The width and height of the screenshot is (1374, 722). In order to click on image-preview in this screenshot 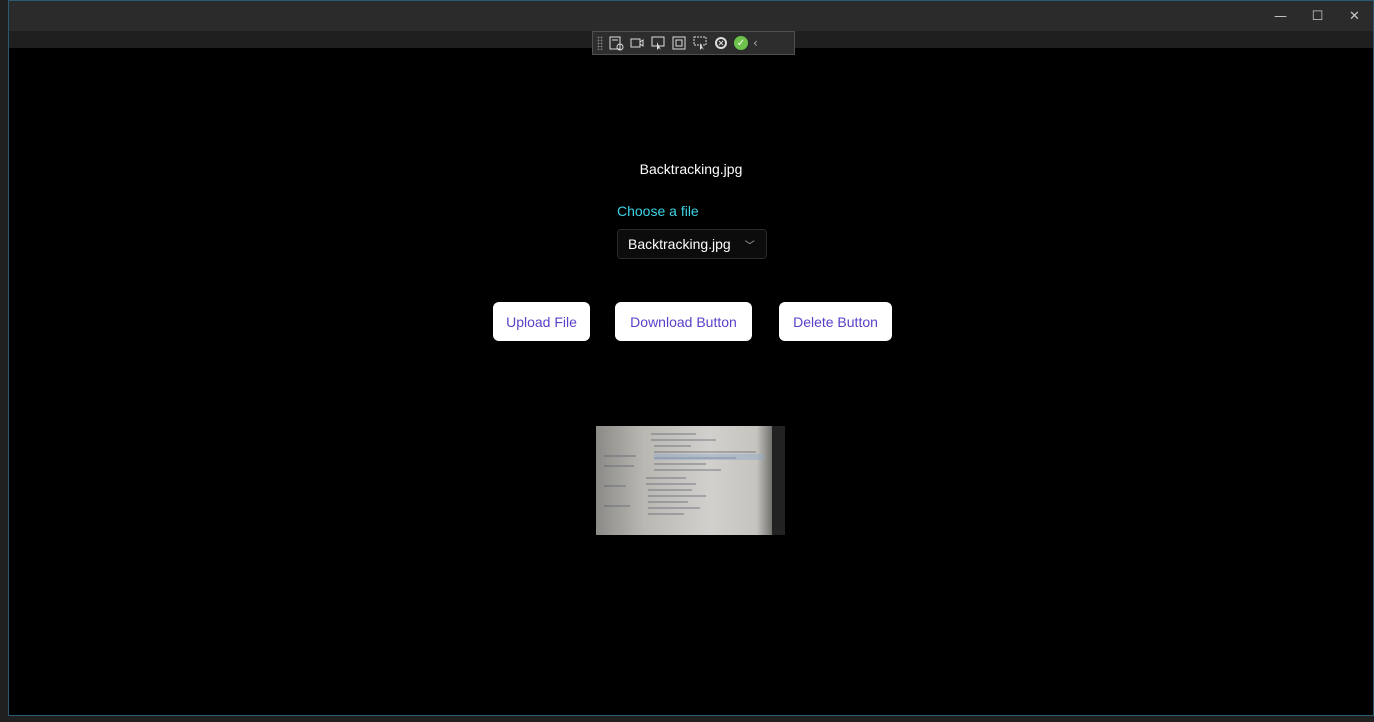, I will do `click(690, 480)`.